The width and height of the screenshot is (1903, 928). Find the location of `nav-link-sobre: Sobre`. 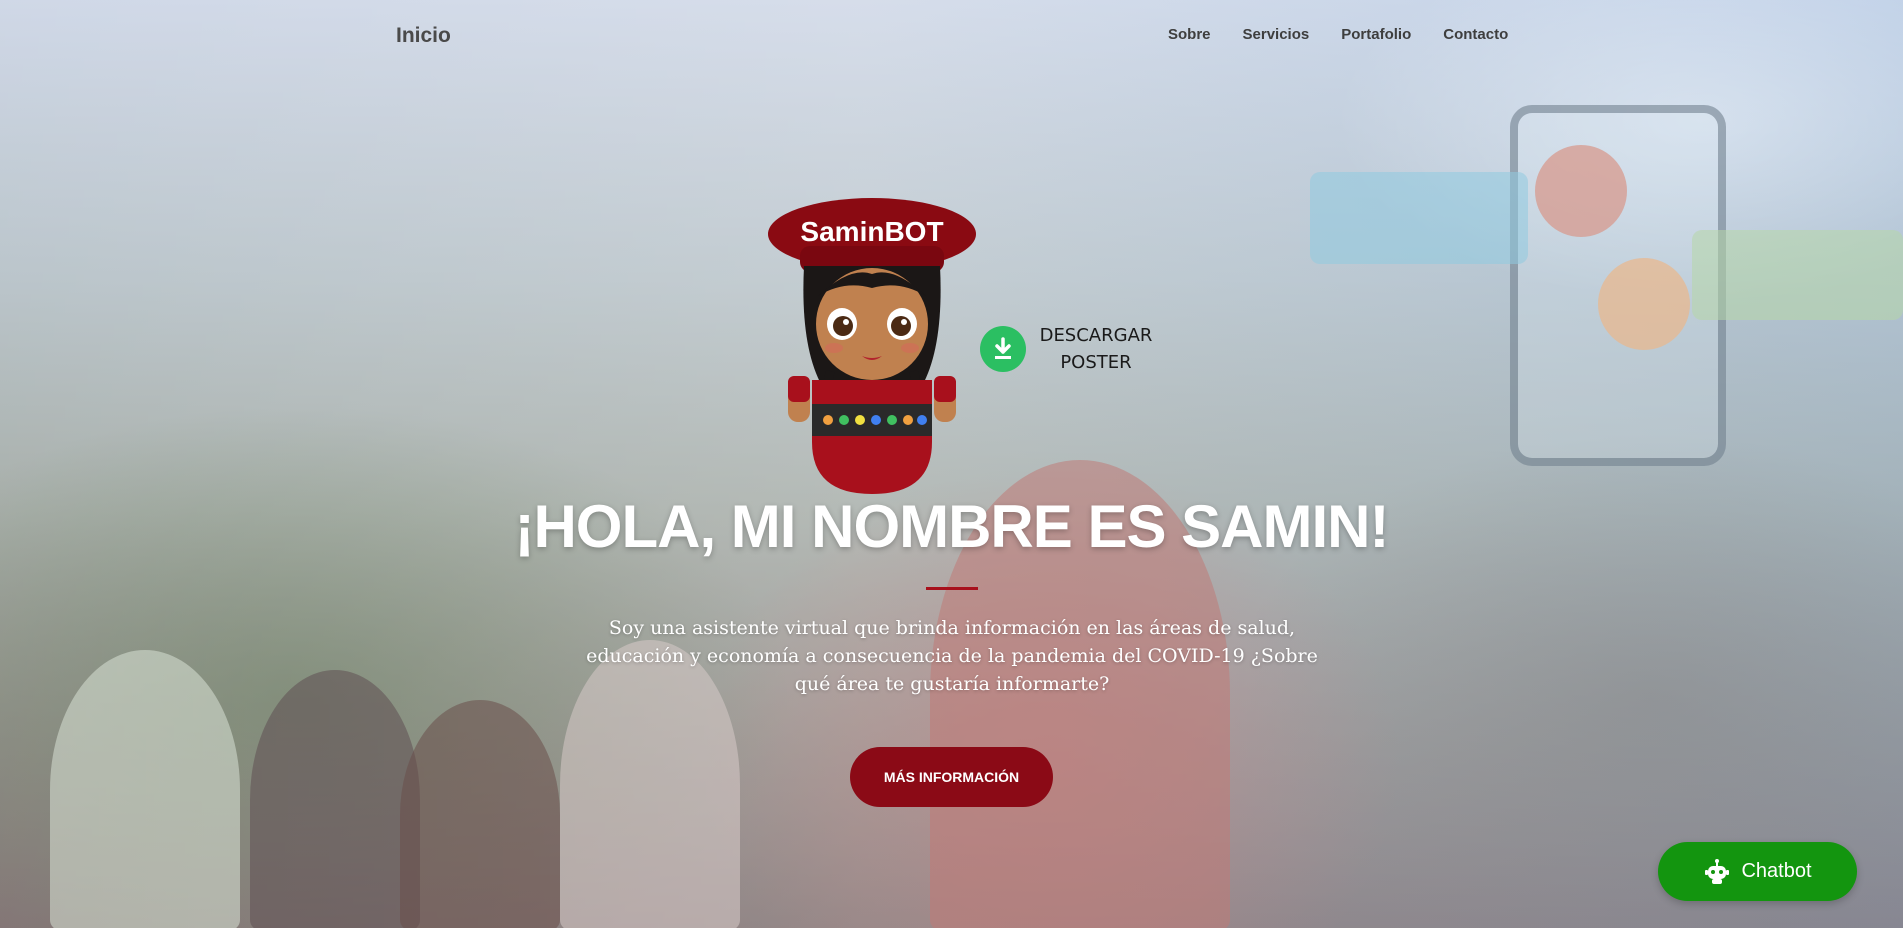

nav-link-sobre: Sobre is located at coordinates (1189, 34).